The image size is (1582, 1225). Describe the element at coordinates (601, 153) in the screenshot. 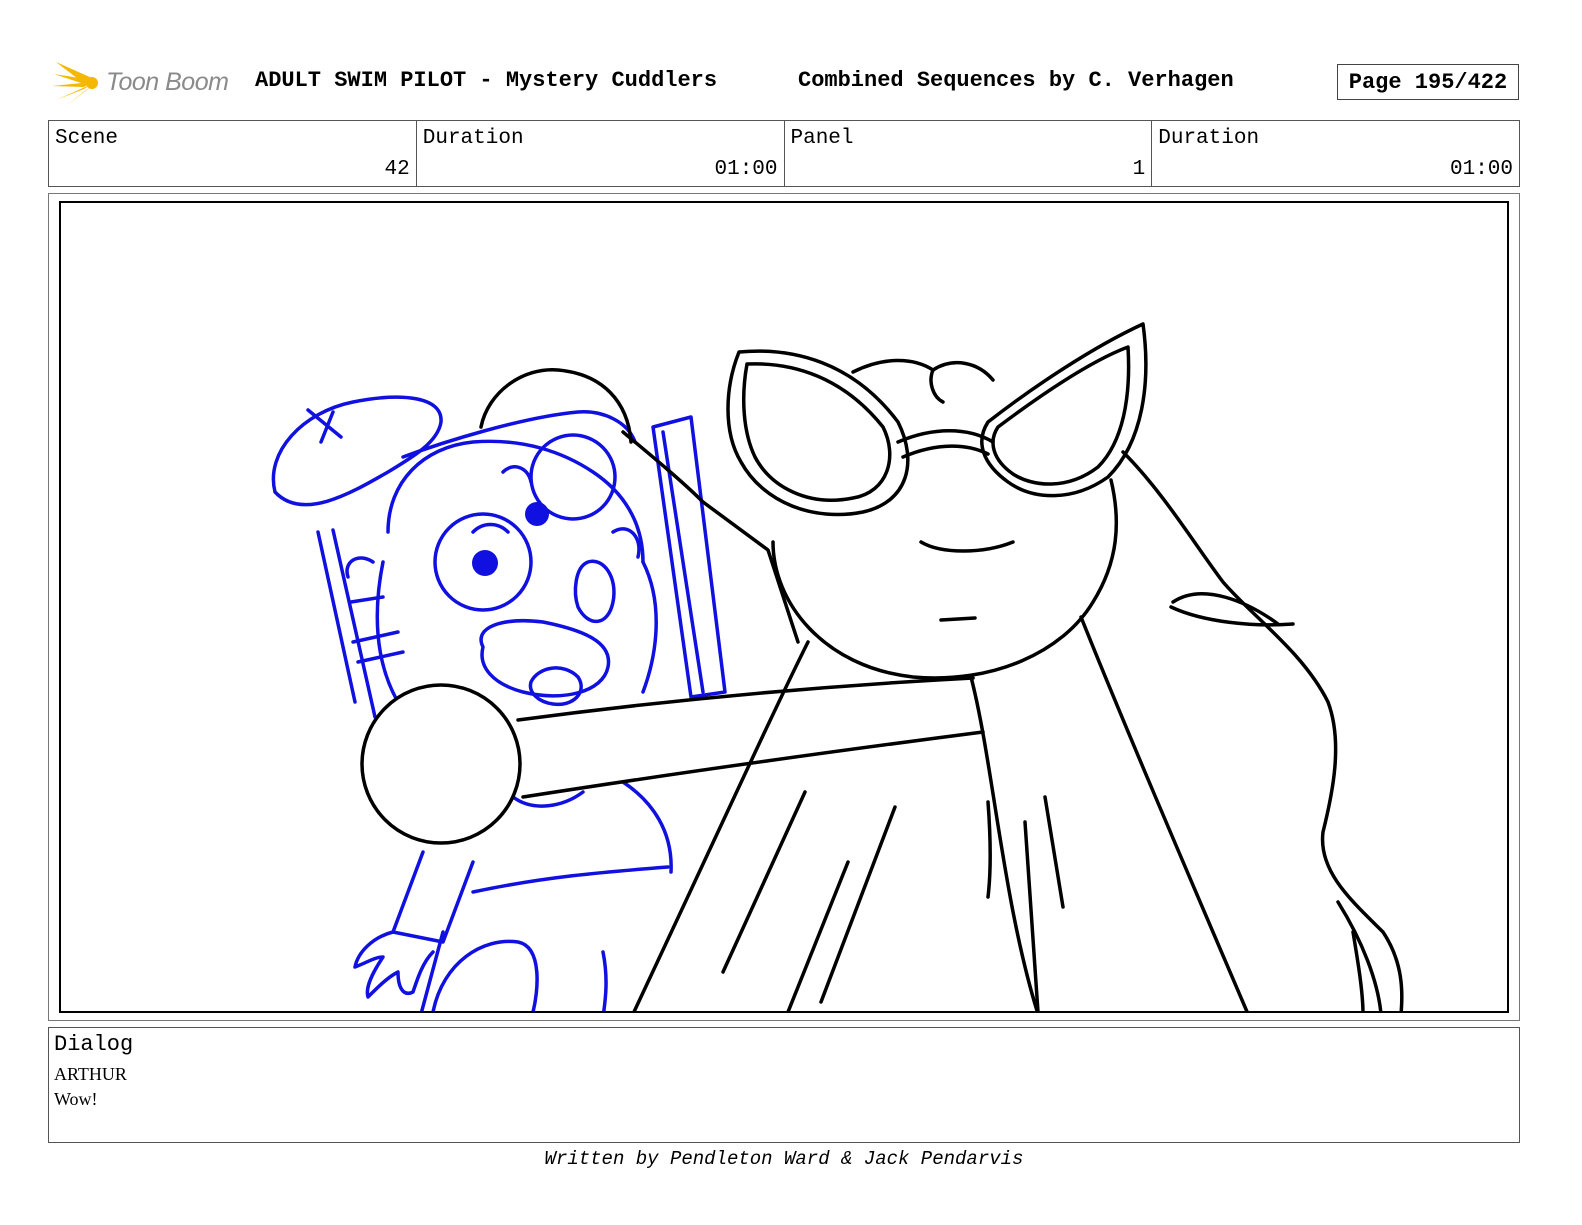

I see `scene-duration-cell: Duration 01:00` at that location.